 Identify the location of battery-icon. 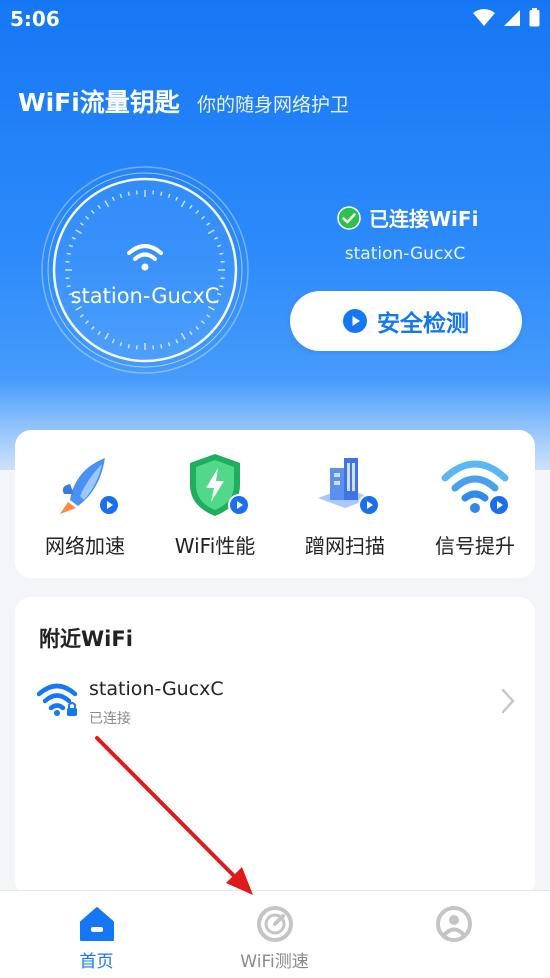
(534, 17).